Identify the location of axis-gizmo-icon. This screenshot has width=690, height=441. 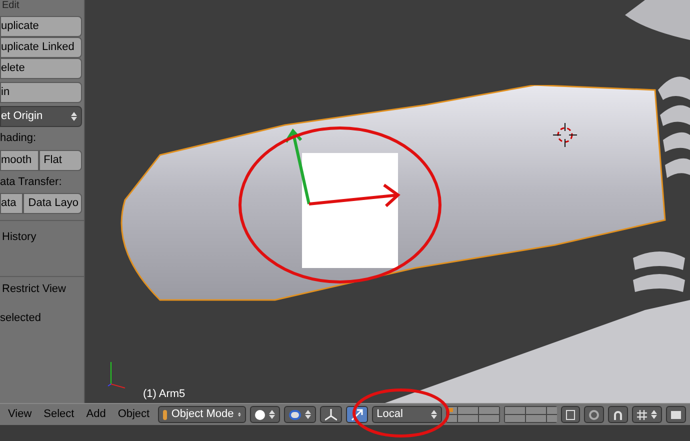
(117, 375).